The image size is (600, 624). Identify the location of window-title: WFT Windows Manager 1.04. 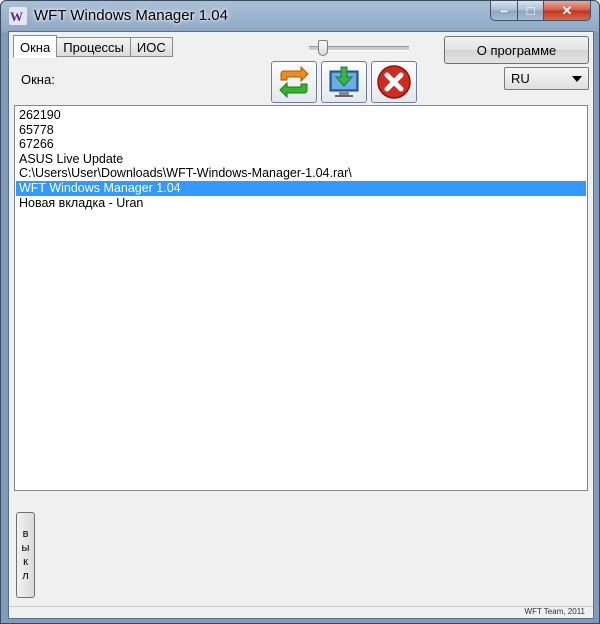
(131, 15).